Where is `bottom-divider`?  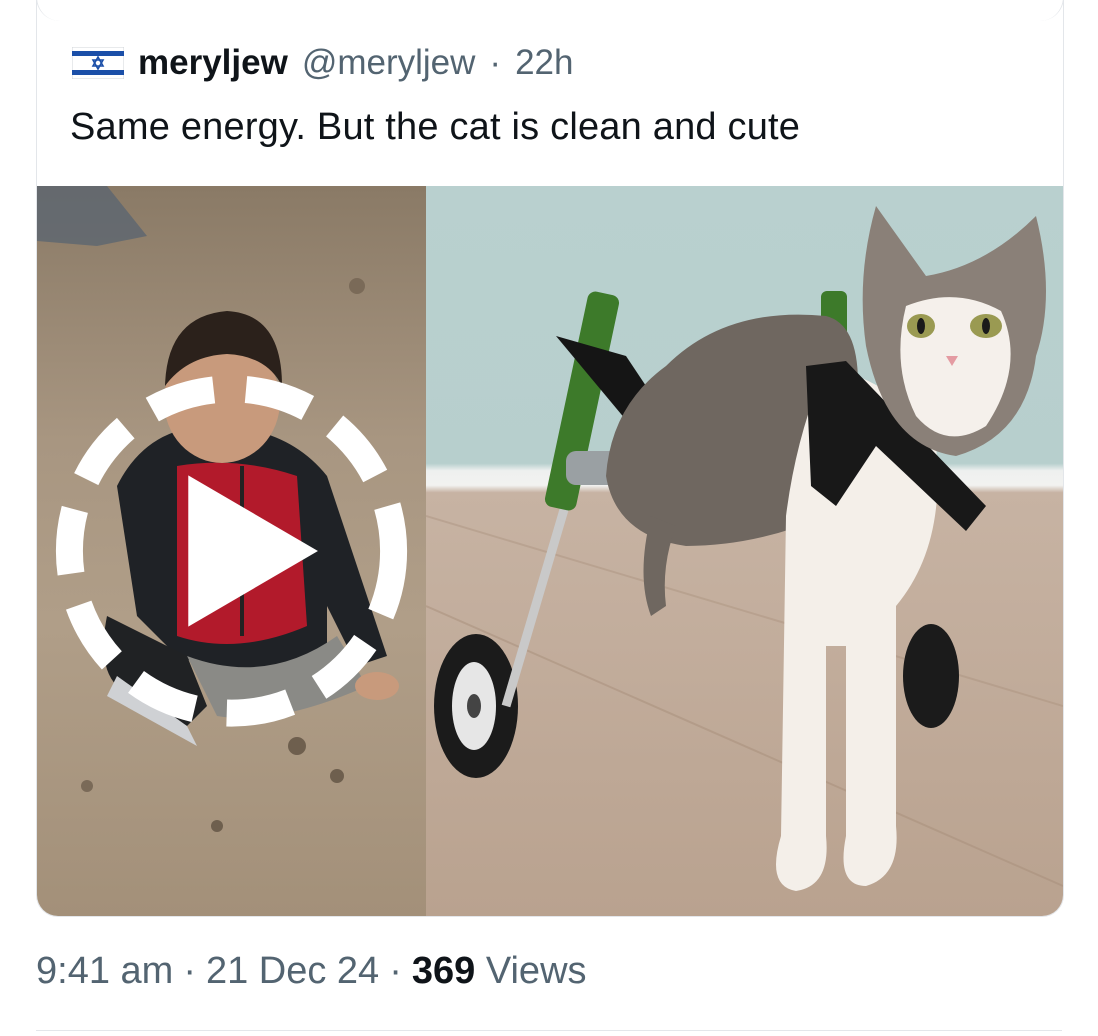 bottom-divider is located at coordinates (549, 1030).